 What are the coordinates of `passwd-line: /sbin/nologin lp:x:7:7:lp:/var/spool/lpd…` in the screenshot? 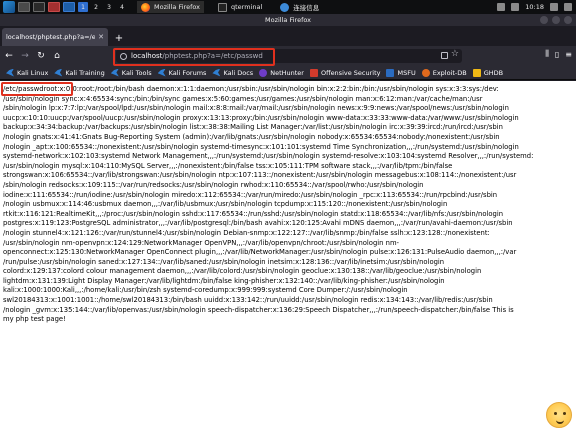 It's located at (256, 108).